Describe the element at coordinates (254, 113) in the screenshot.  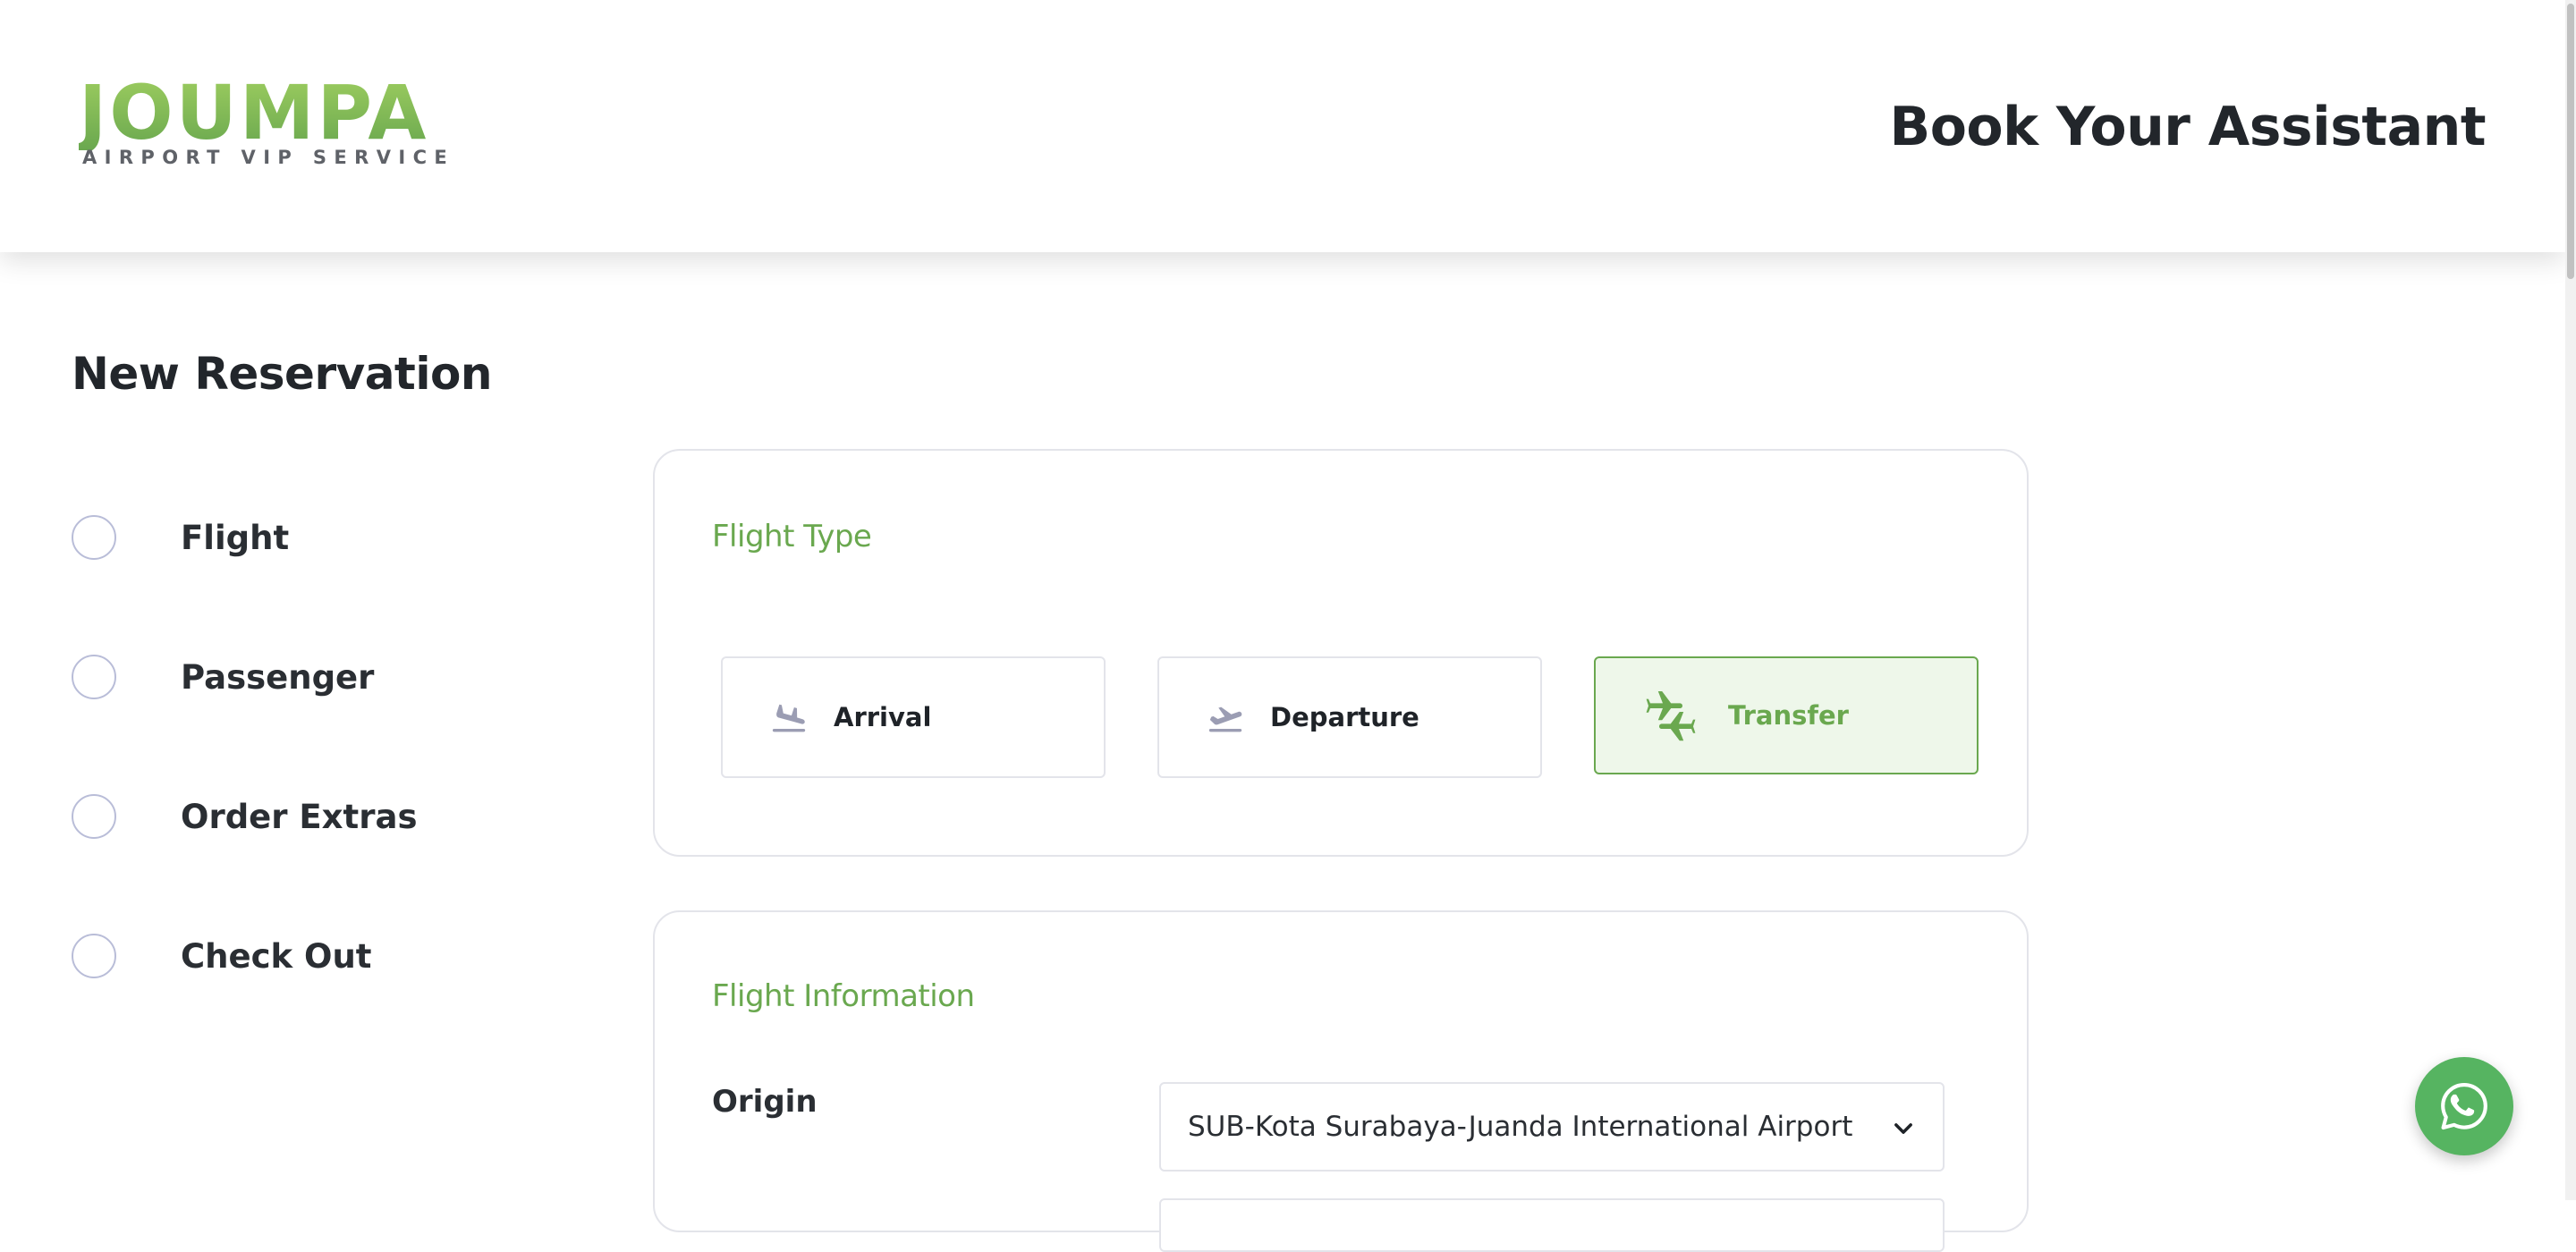
I see `logo-wordmark: JOUMPA` at that location.